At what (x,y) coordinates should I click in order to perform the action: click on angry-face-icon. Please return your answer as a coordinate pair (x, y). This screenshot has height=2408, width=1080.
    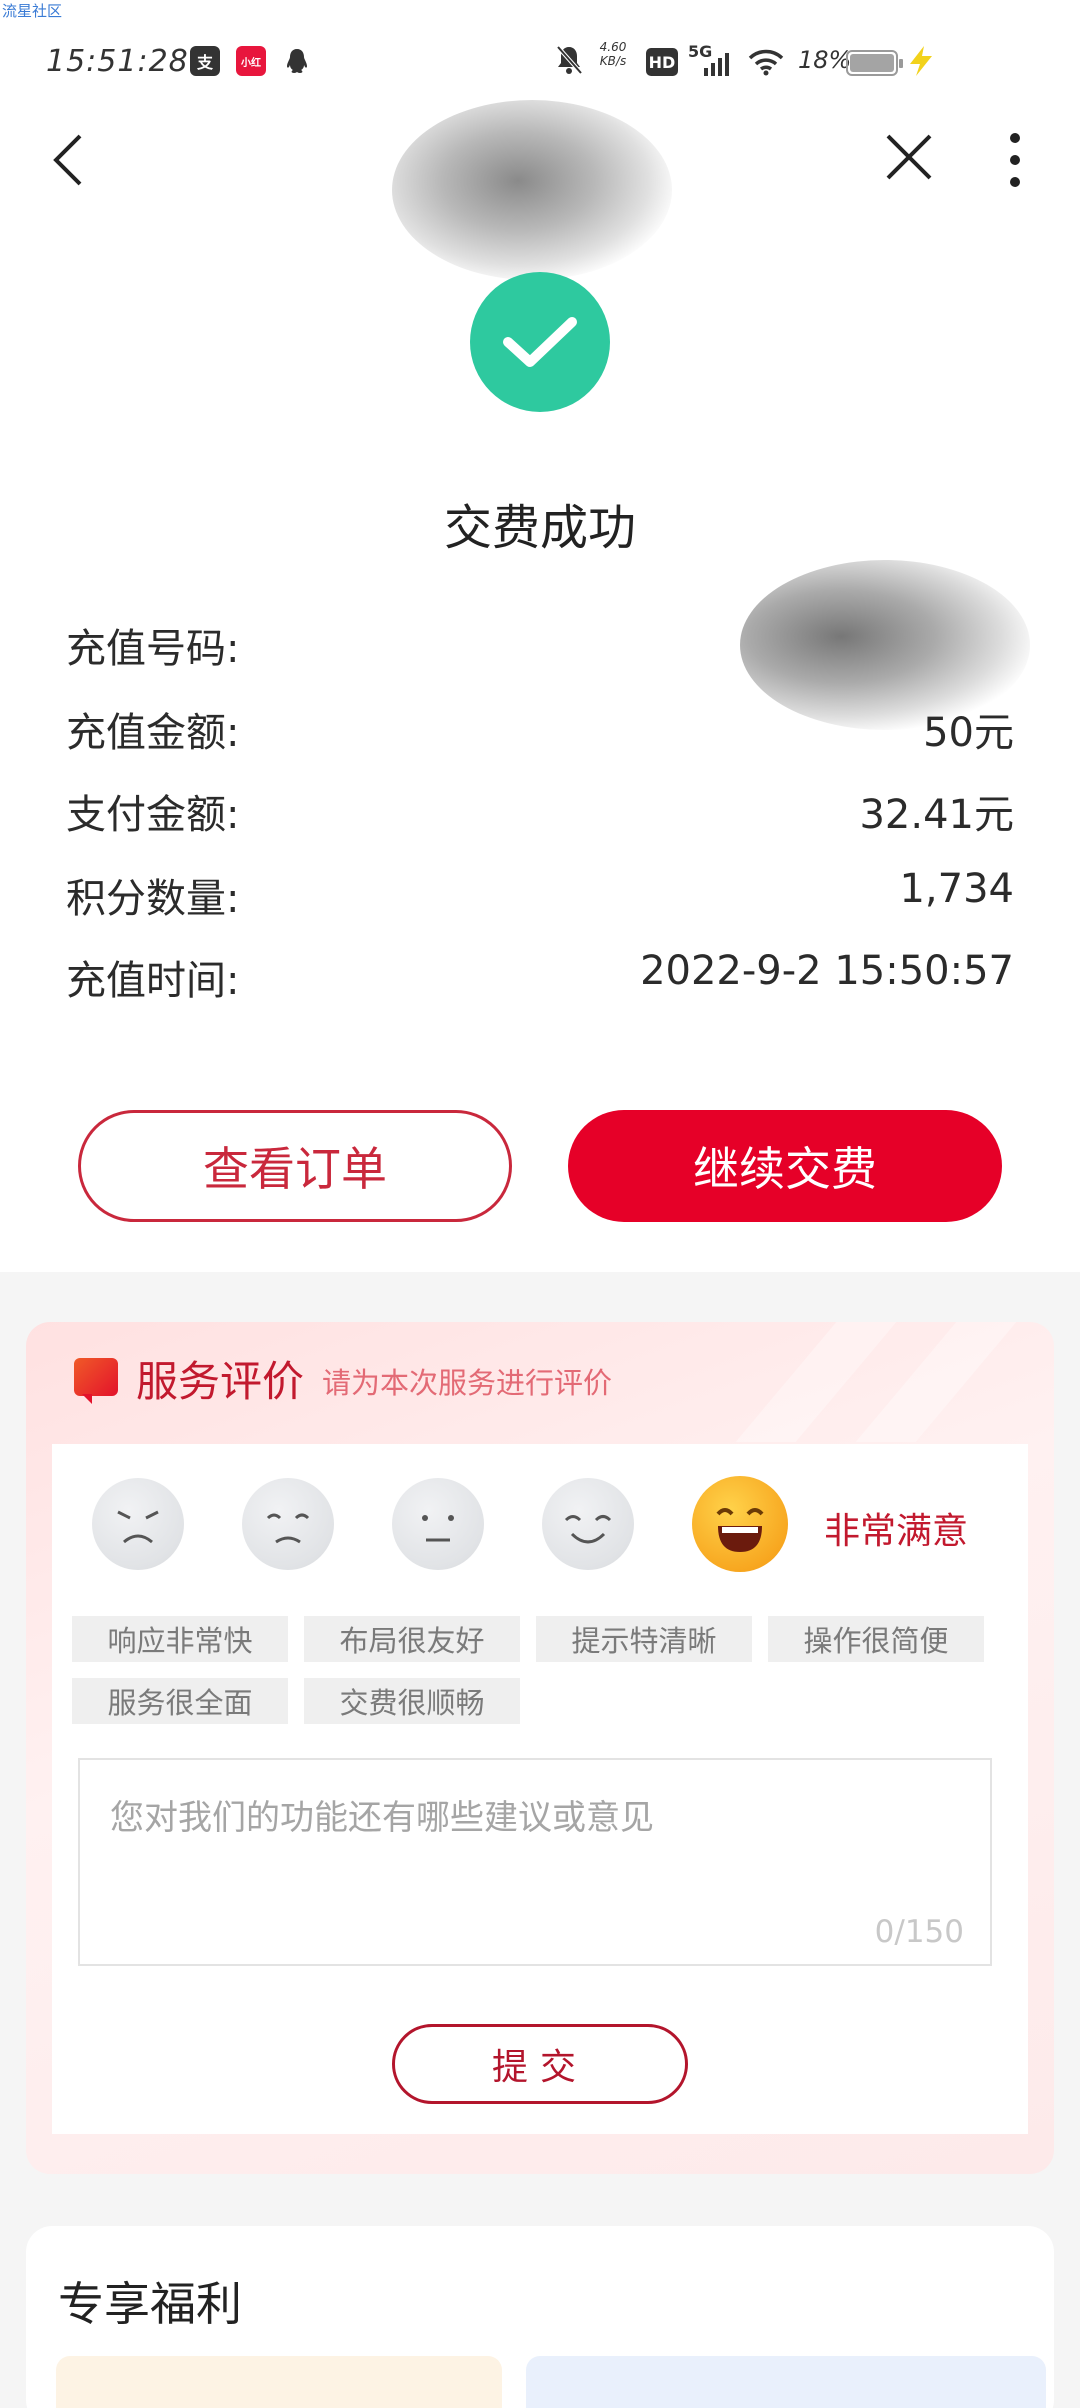
    Looking at the image, I should click on (138, 1524).